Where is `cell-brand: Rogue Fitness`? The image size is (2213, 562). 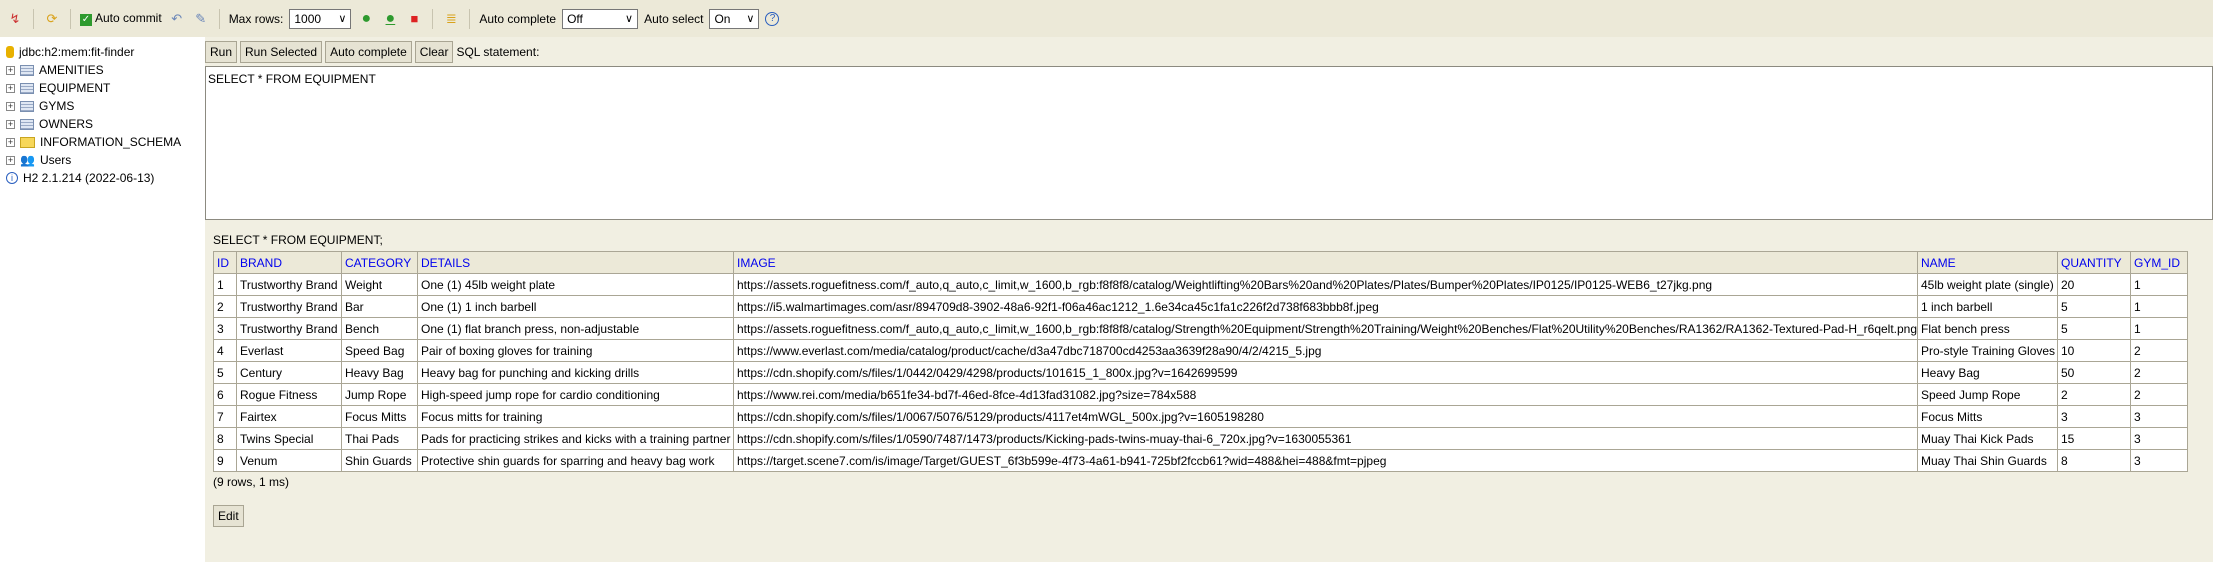
cell-brand: Rogue Fitness is located at coordinates (289, 394).